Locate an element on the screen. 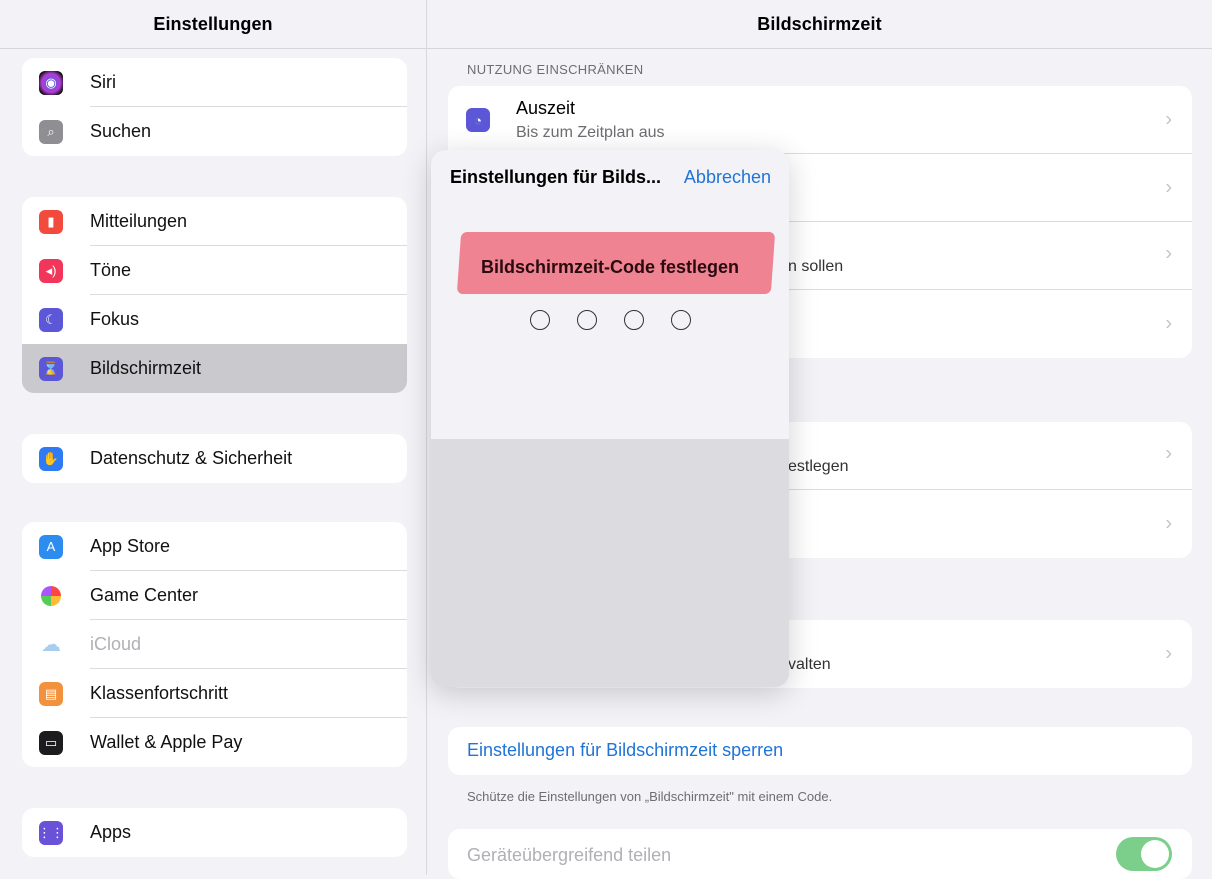 The width and height of the screenshot is (1212, 879). sidebar-group-5: ⋮⋮ Apps is located at coordinates (214, 832).